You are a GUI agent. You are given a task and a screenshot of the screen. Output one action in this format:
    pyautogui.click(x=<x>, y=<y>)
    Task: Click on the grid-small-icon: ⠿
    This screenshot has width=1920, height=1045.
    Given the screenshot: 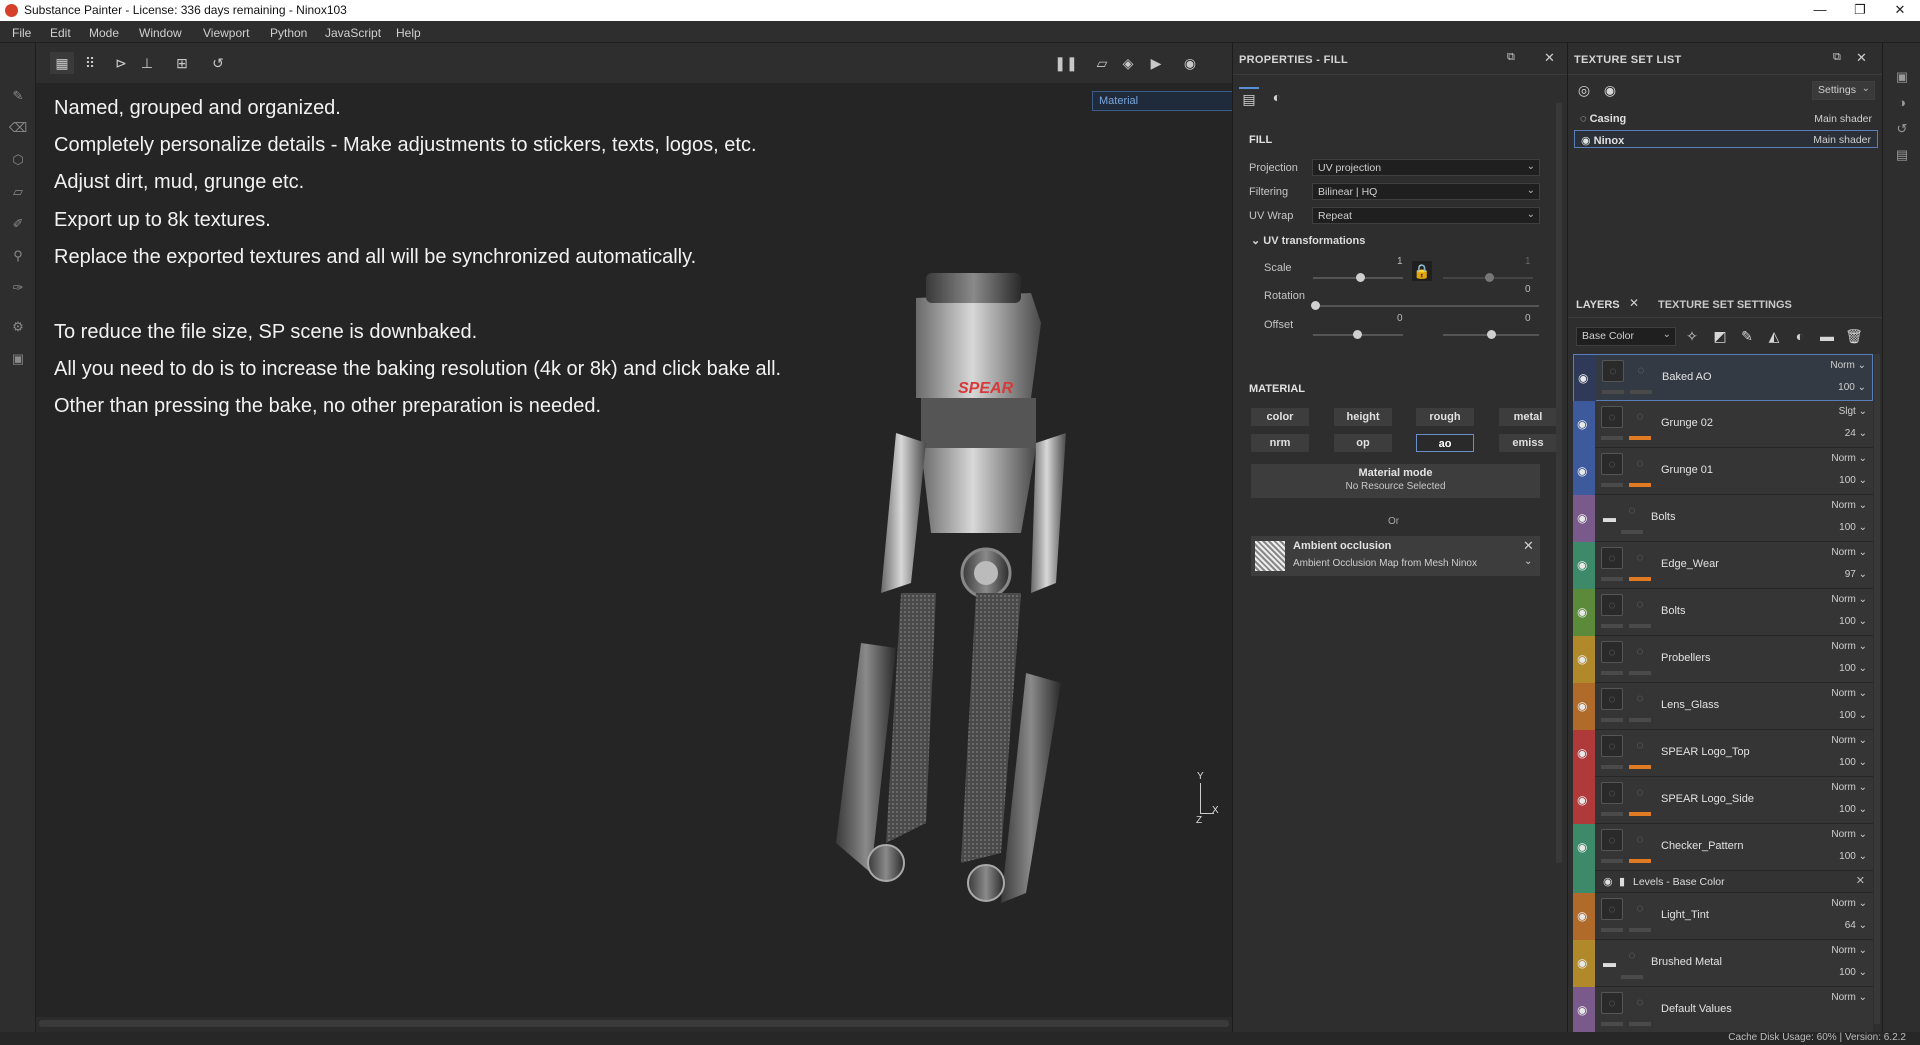 What is the action you would take?
    pyautogui.click(x=90, y=63)
    